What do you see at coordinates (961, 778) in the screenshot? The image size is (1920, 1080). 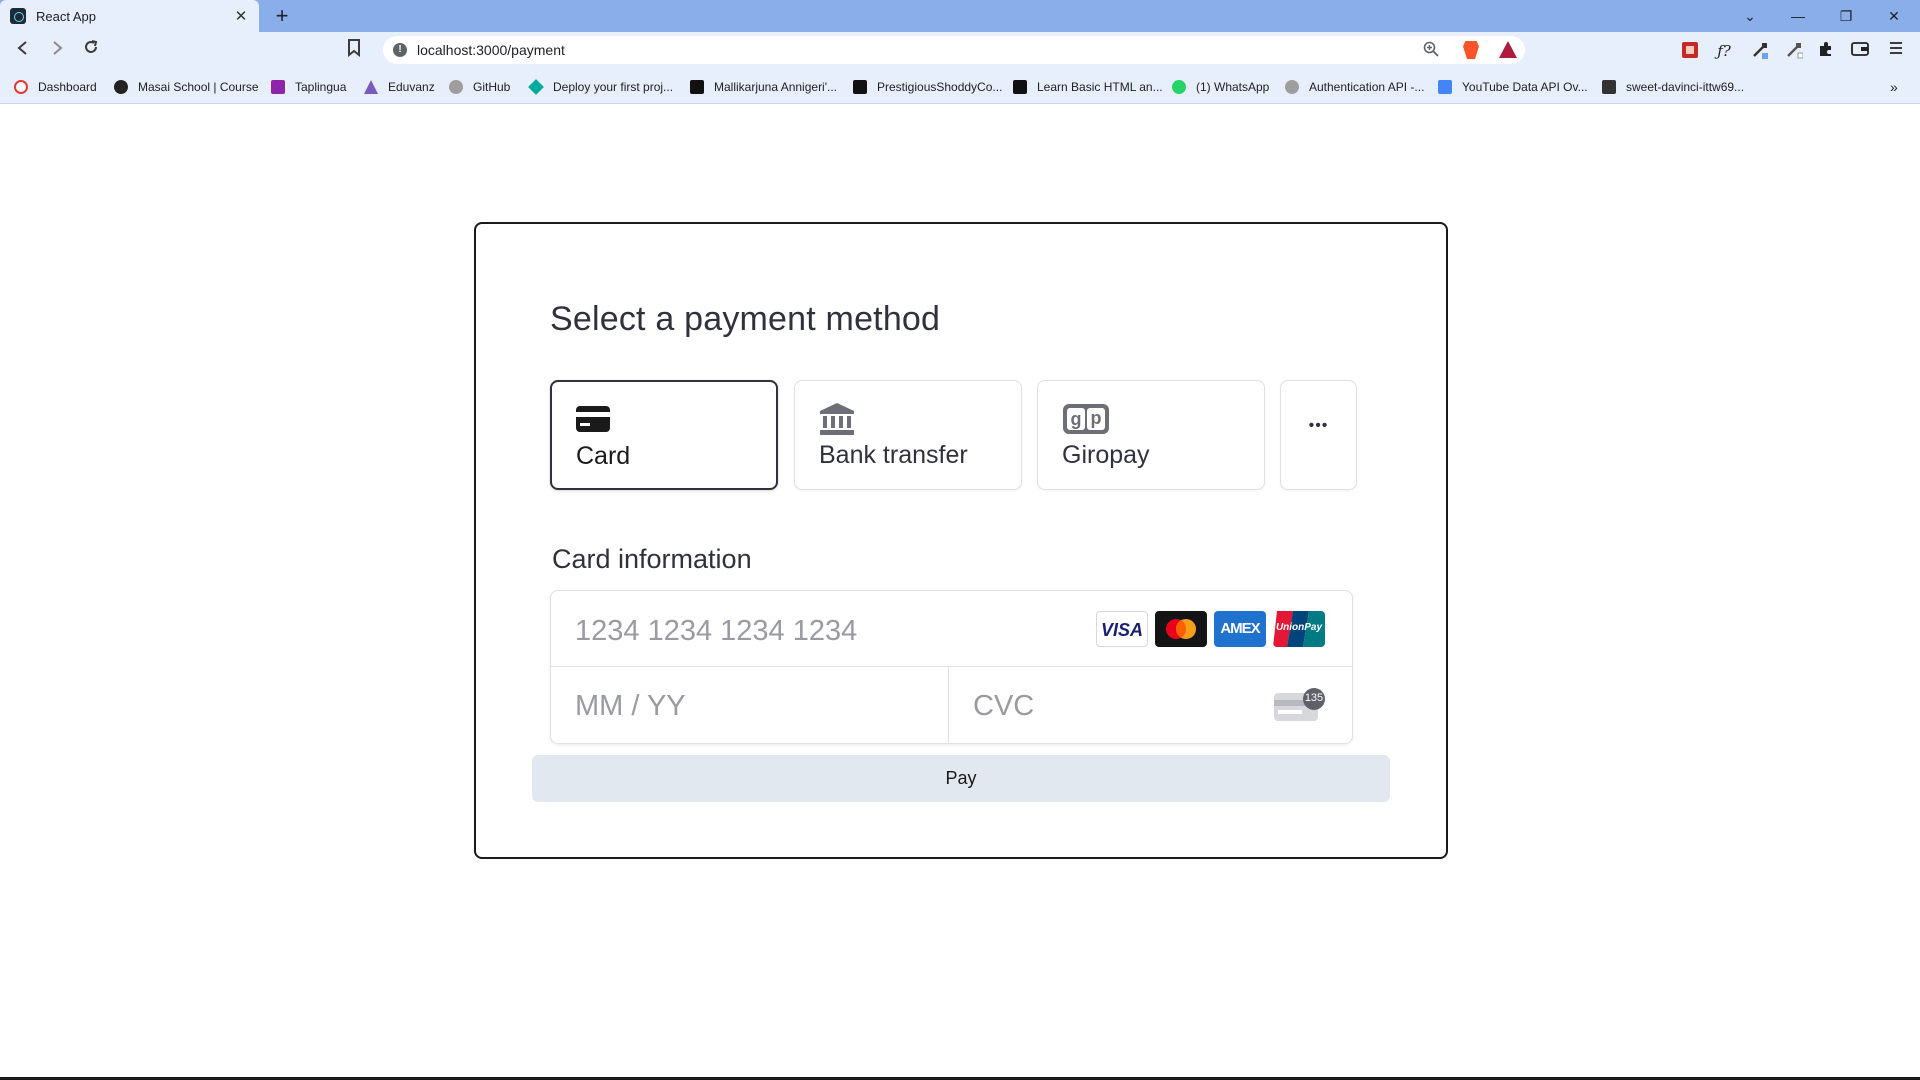 I see `pay-button: Pay` at bounding box center [961, 778].